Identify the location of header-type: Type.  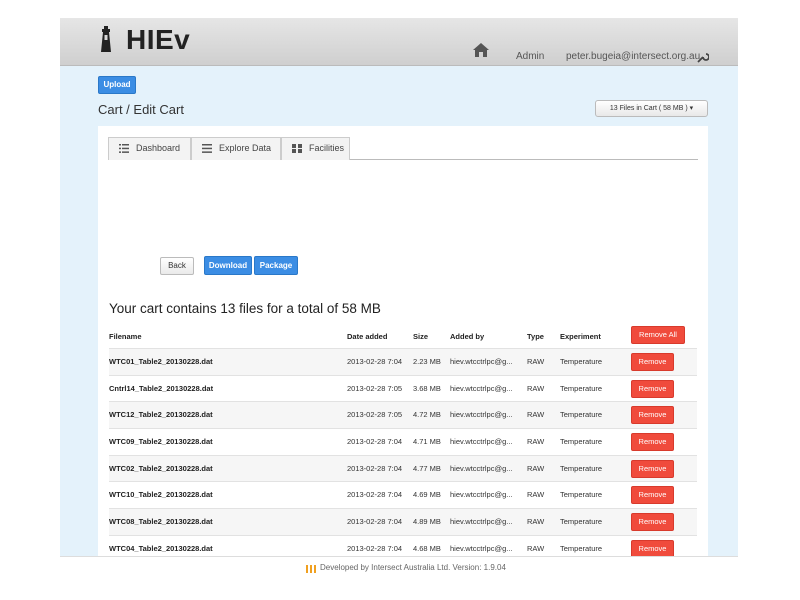
(535, 336).